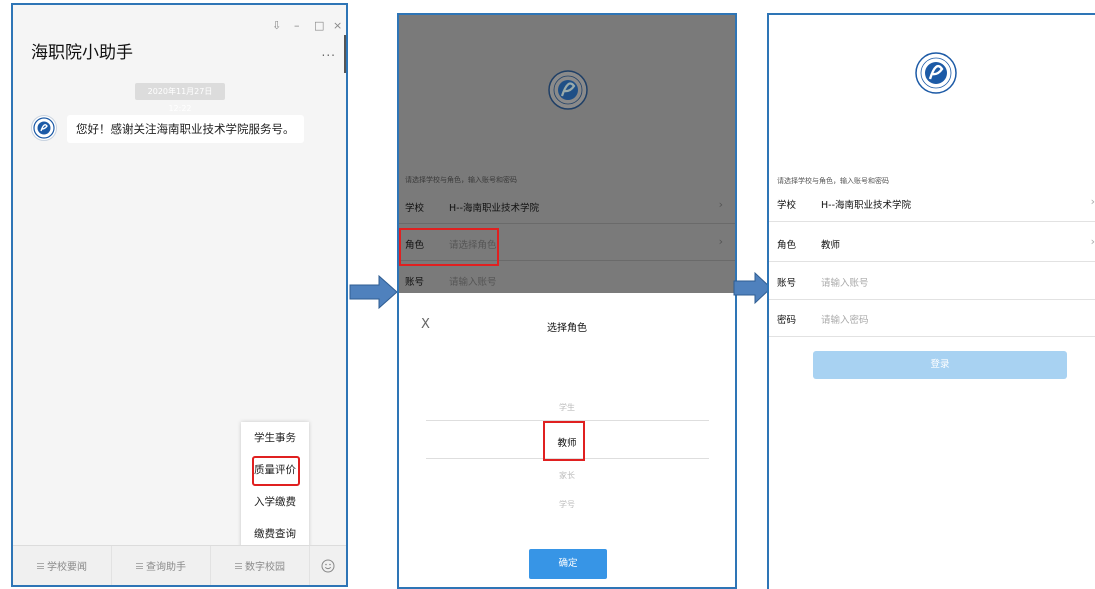 Image resolution: width=1095 pixels, height=589 pixels. What do you see at coordinates (932, 243) in the screenshot?
I see `role-row: 角色 教师 ›` at bounding box center [932, 243].